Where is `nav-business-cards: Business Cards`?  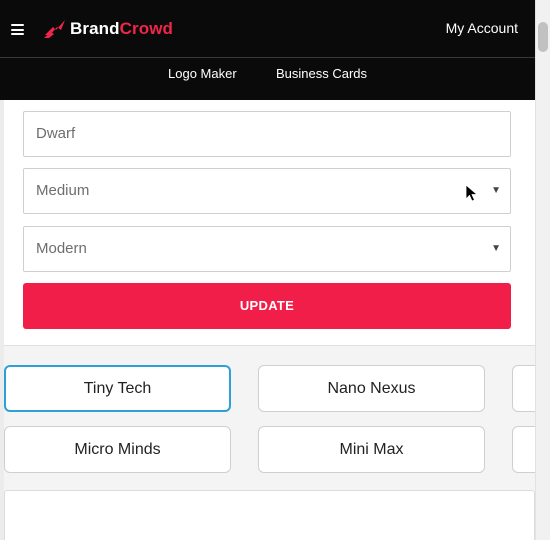 nav-business-cards: Business Cards is located at coordinates (321, 73).